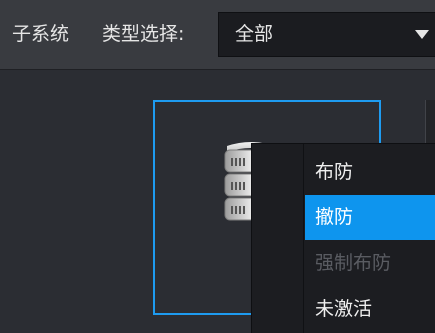 The image size is (435, 333). I want to click on caret-down-icon, so click(422, 34).